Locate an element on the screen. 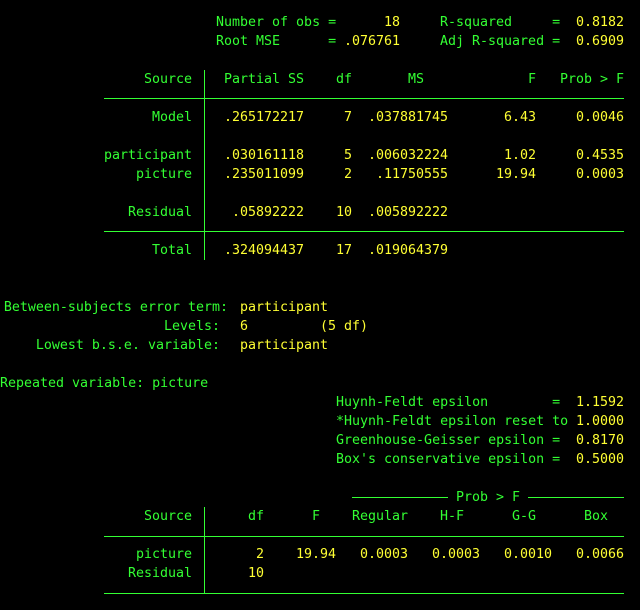  epsilon-value: 1.1592 is located at coordinates (599, 402).